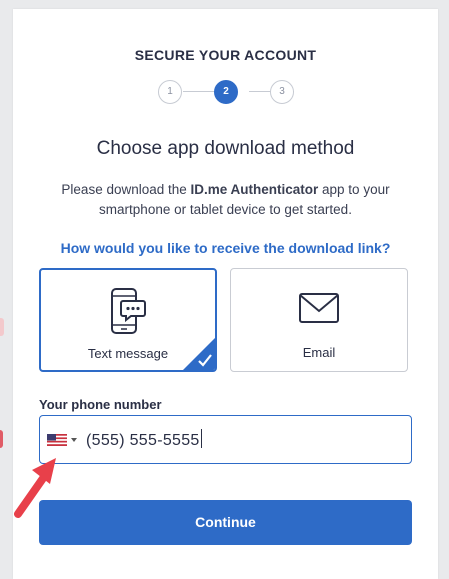 This screenshot has width=449, height=579. I want to click on description-part: Please download the, so click(126, 189).